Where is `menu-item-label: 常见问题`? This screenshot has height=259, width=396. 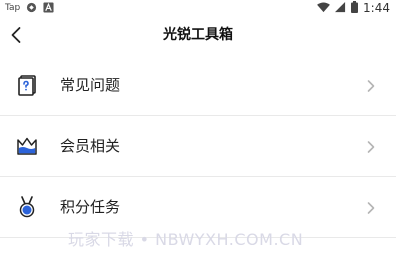
menu-item-label: 常见问题 is located at coordinates (90, 85).